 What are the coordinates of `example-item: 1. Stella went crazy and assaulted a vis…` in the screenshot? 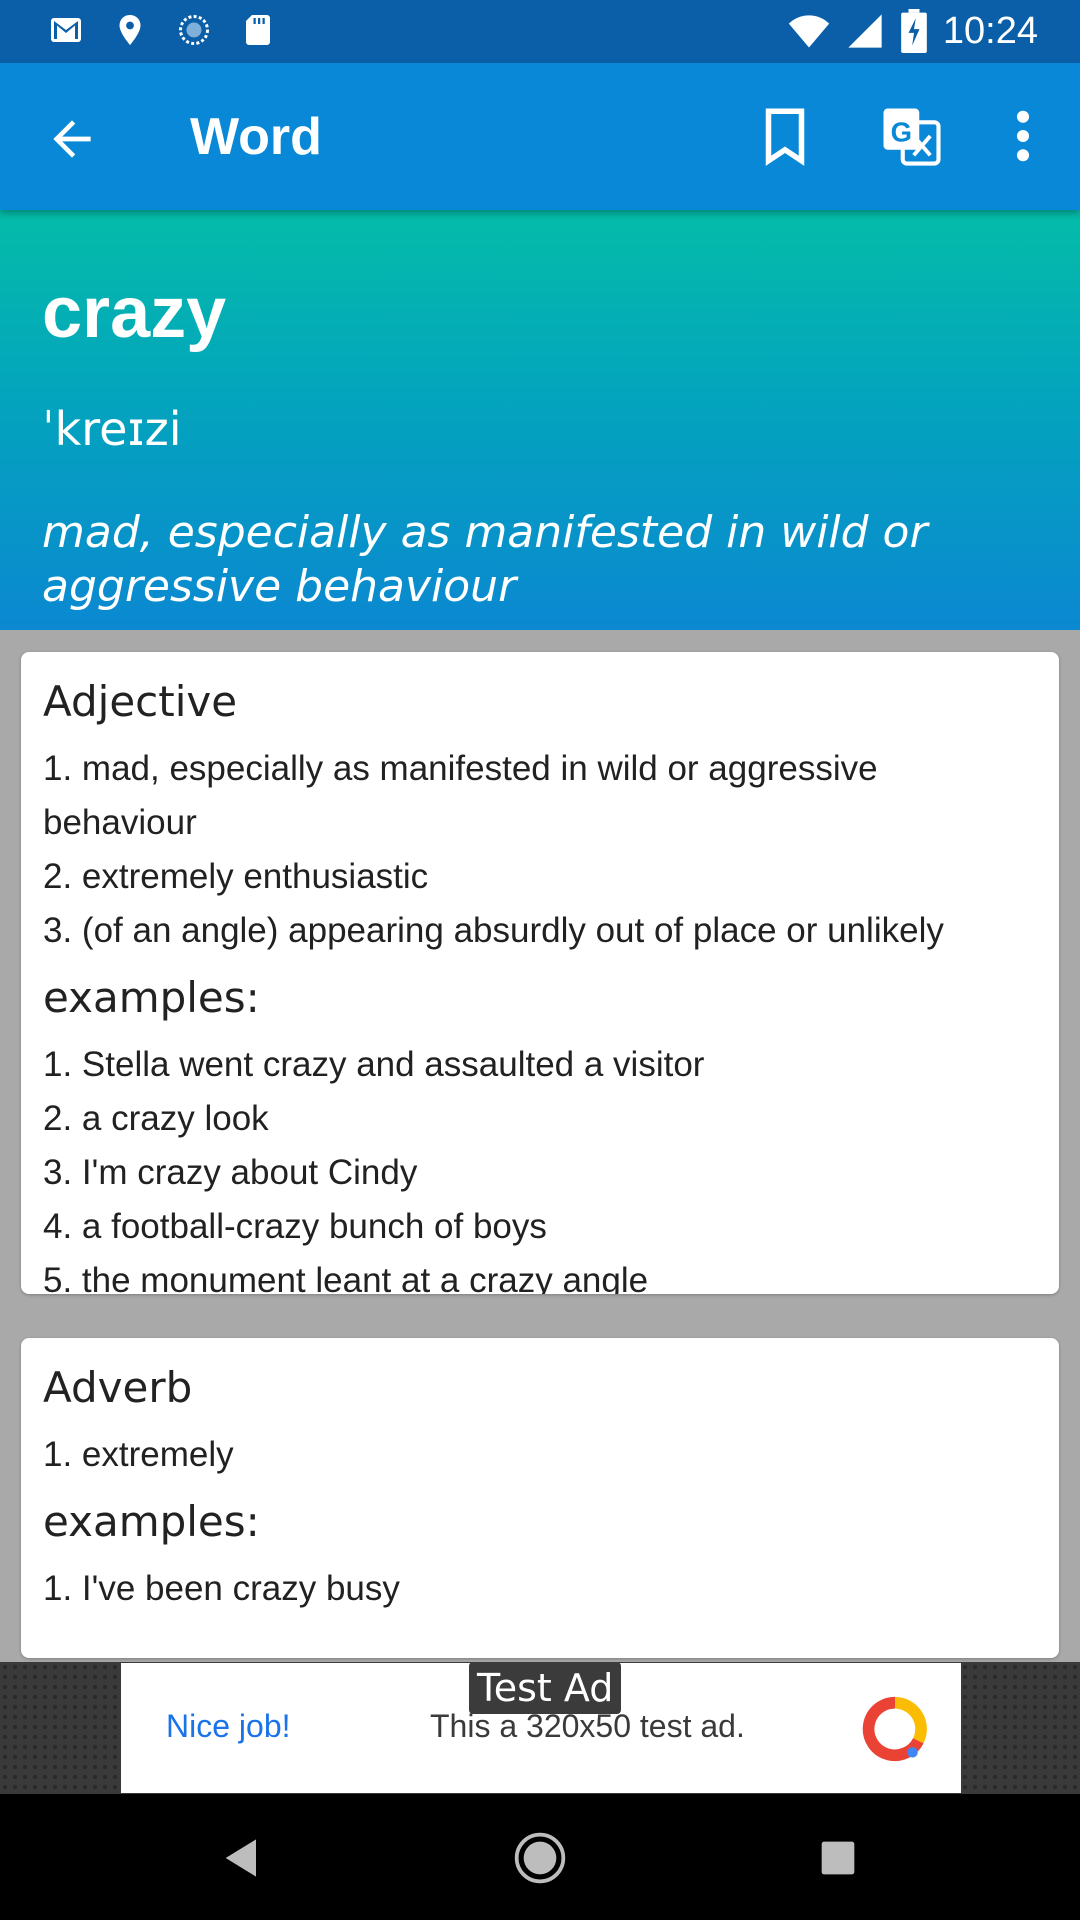 It's located at (374, 1064).